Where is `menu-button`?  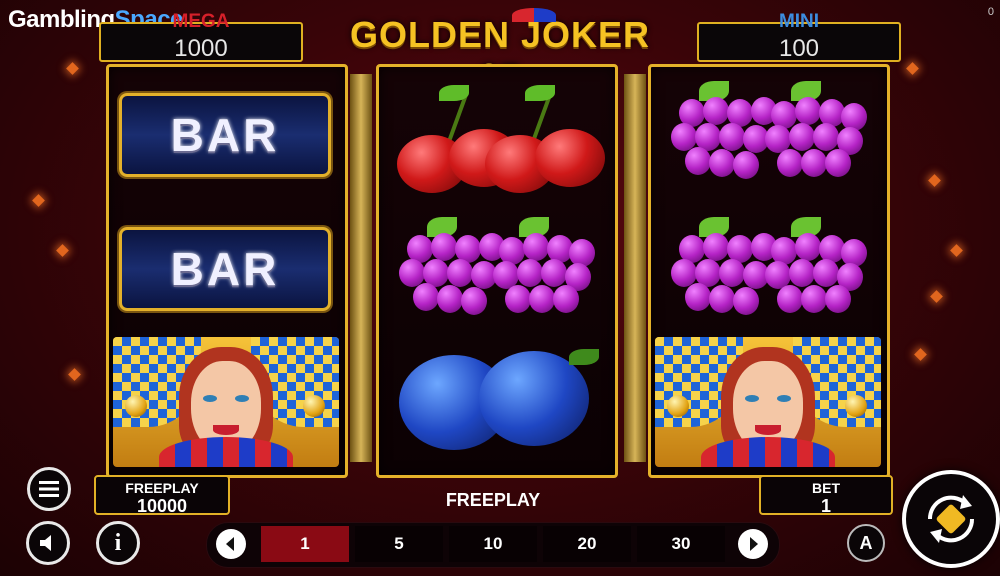 menu-button is located at coordinates (49, 489).